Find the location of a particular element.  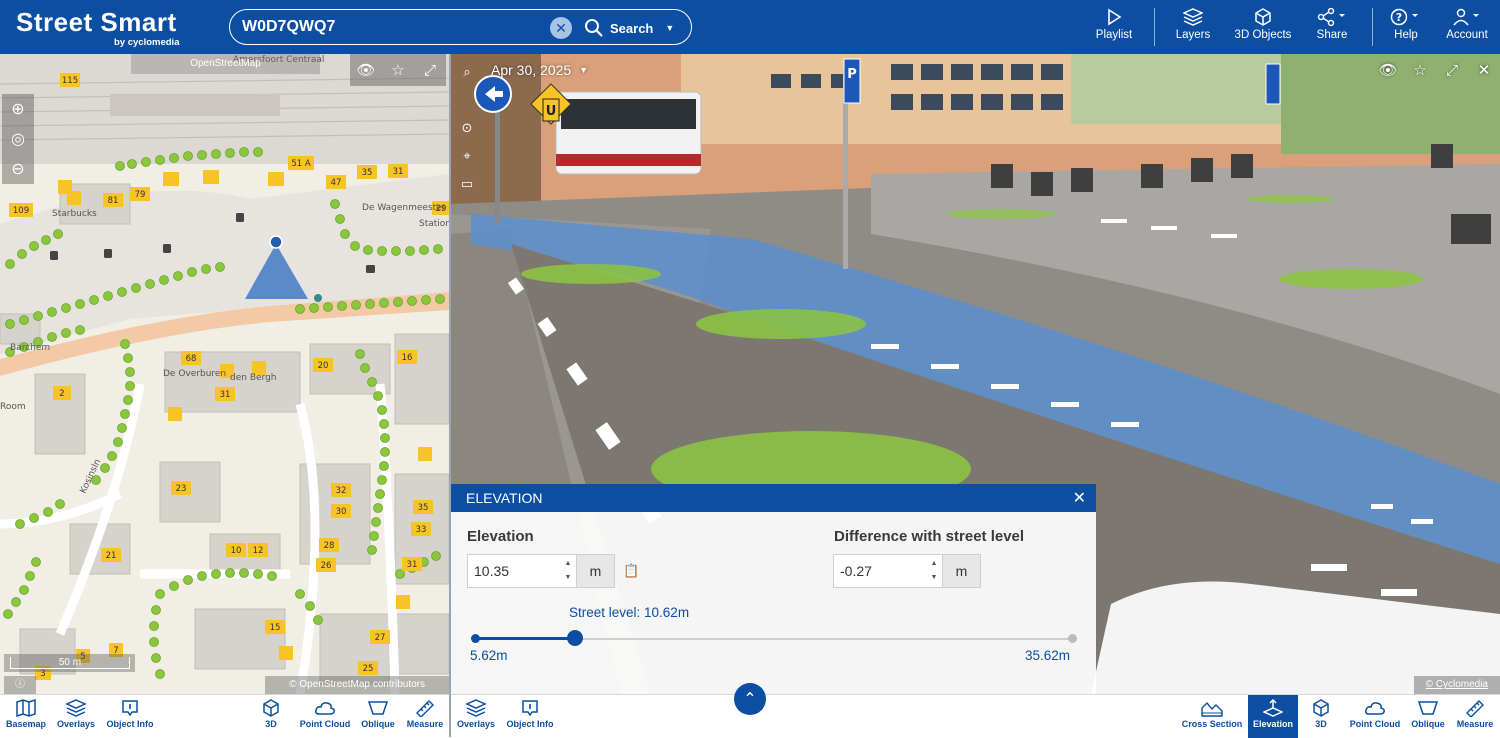

panorama-attribution: © Cyclomedia is located at coordinates (1456, 685).